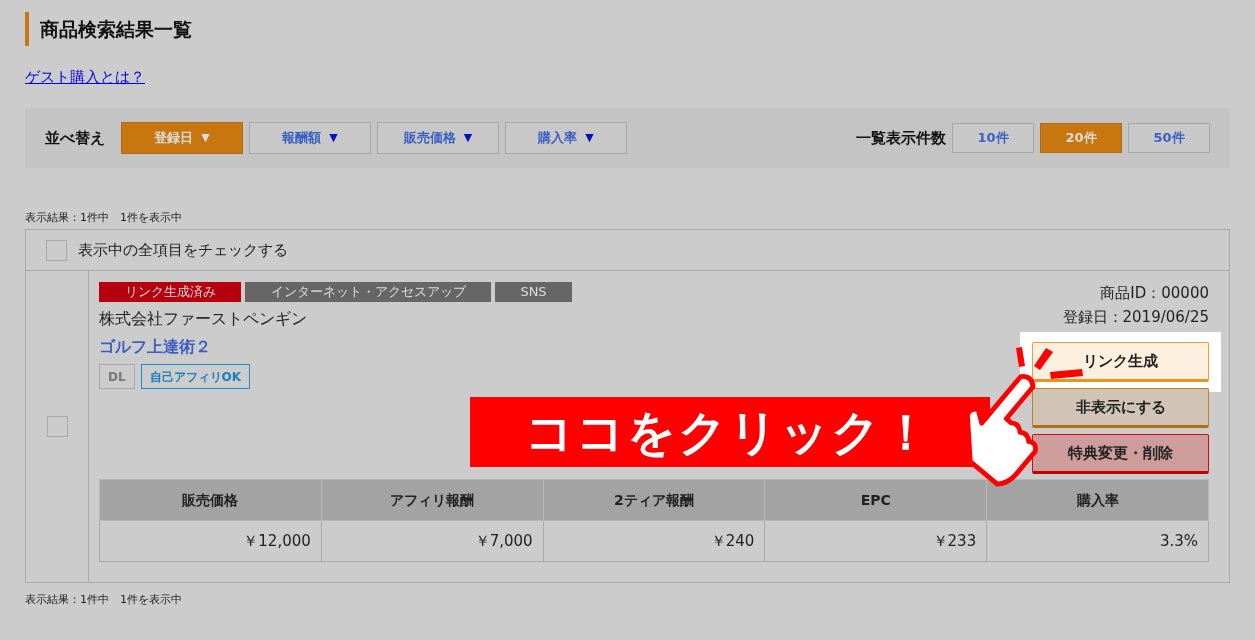 This screenshot has width=1255, height=640. Describe the element at coordinates (1169, 138) in the screenshot. I see `per-page-button: 50件` at that location.